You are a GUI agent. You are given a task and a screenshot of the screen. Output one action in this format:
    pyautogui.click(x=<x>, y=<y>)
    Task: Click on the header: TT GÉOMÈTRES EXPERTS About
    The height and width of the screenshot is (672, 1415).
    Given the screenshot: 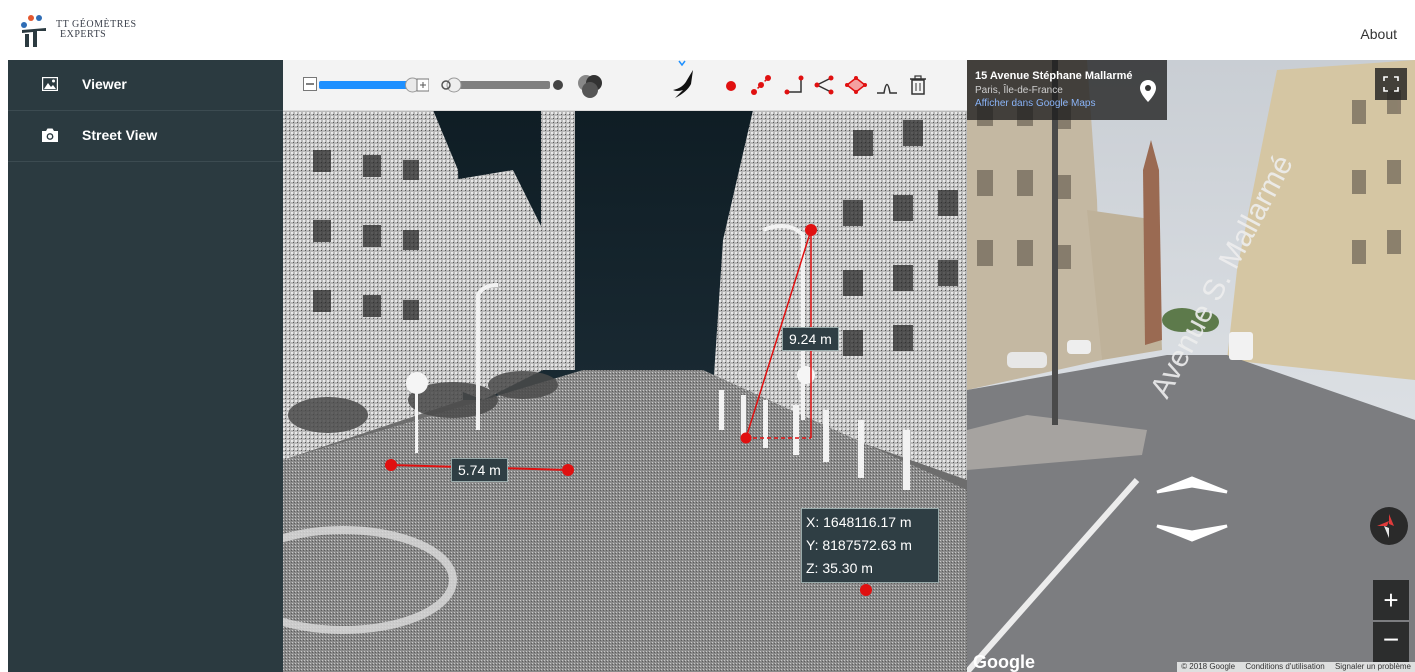 What is the action you would take?
    pyautogui.click(x=707, y=30)
    